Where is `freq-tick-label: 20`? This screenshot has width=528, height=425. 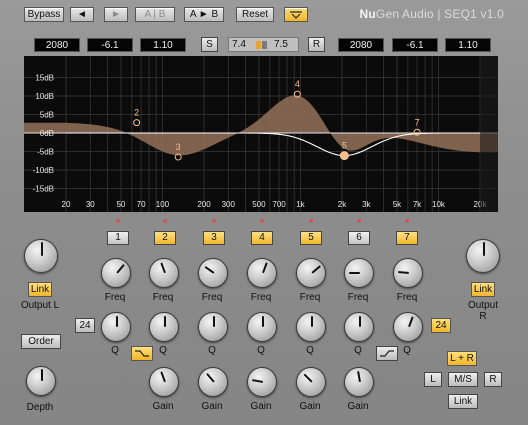 freq-tick-label: 20 is located at coordinates (66, 204).